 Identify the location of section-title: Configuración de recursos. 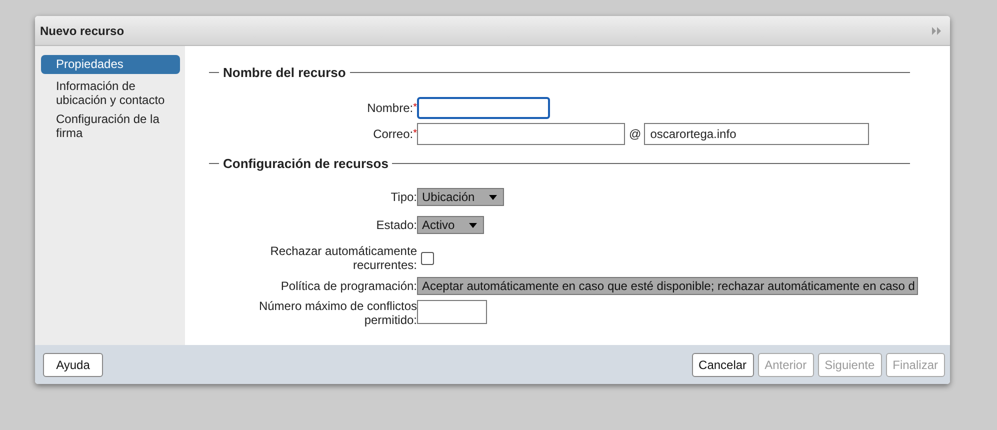
(305, 163).